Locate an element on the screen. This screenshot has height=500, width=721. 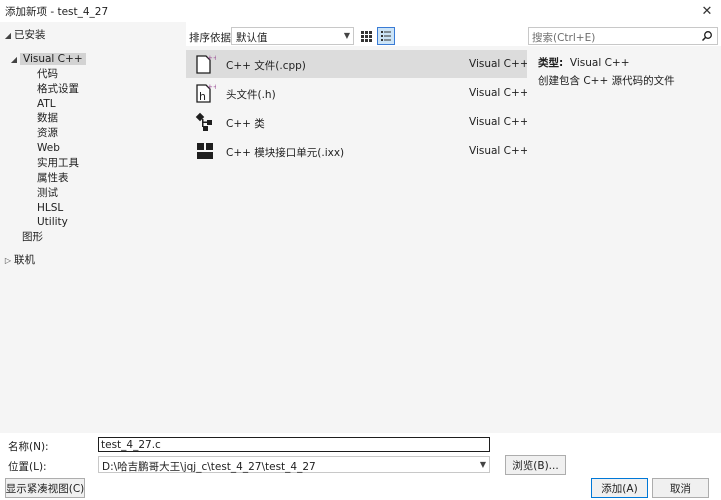
header-file-icon: h ++ is located at coordinates (206, 93).